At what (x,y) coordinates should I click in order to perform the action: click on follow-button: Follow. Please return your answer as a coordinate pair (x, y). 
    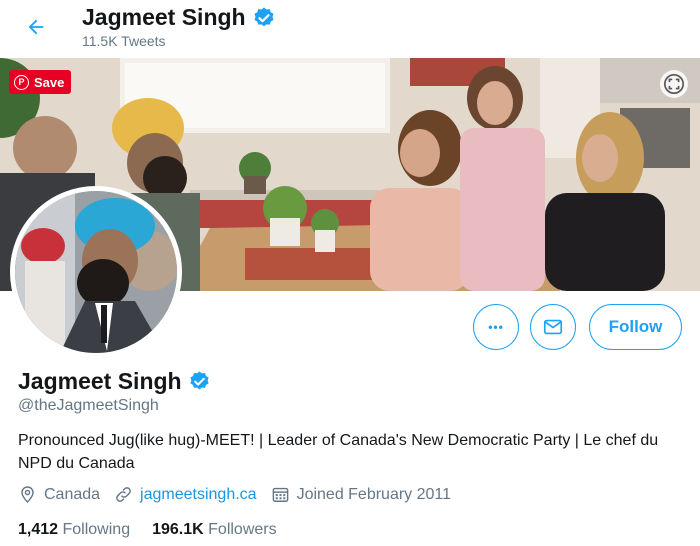
    Looking at the image, I should click on (635, 327).